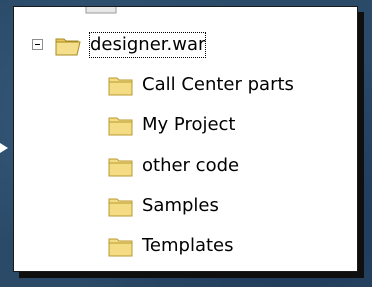  I want to click on tree-row-my-project: My Project, so click(185, 126).